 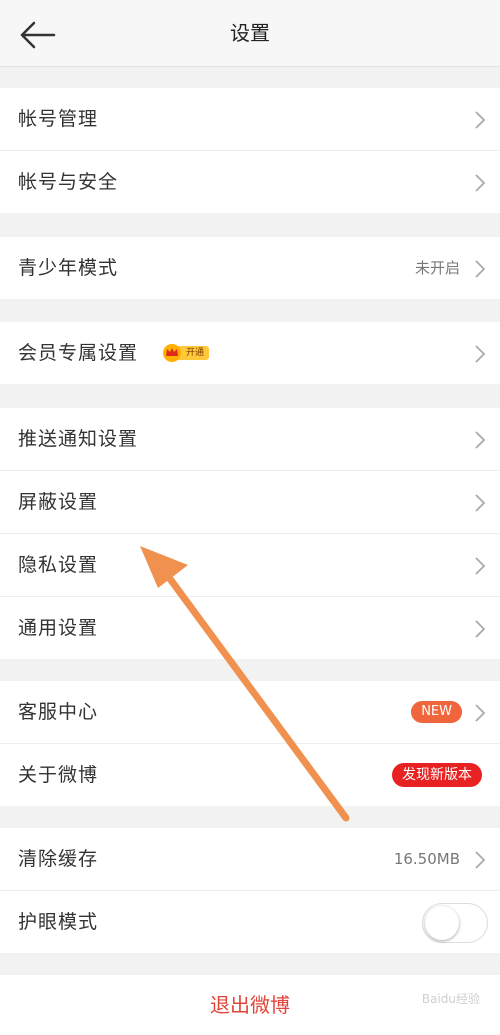 I want to click on youth-group: 青少年模式 未开启, so click(x=250, y=268).